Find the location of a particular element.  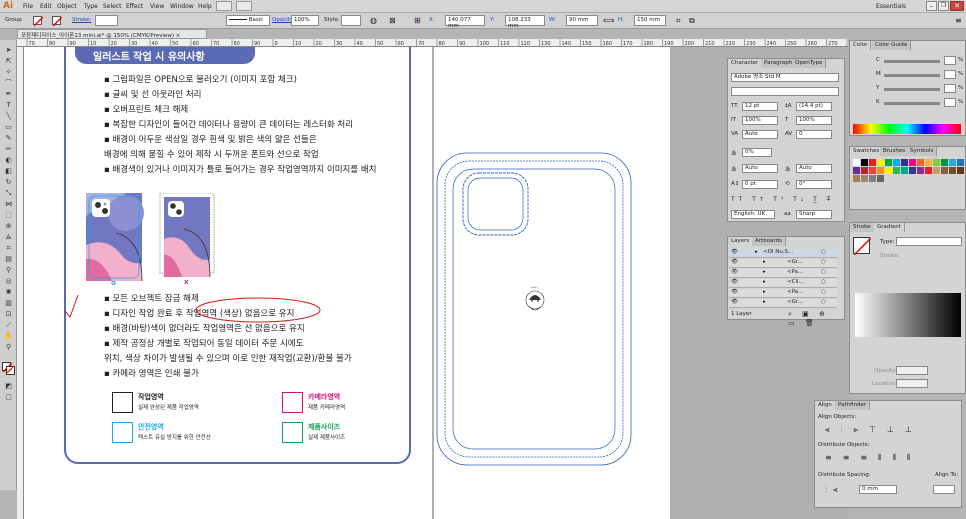

stroke-weight-field is located at coordinates (106, 20).